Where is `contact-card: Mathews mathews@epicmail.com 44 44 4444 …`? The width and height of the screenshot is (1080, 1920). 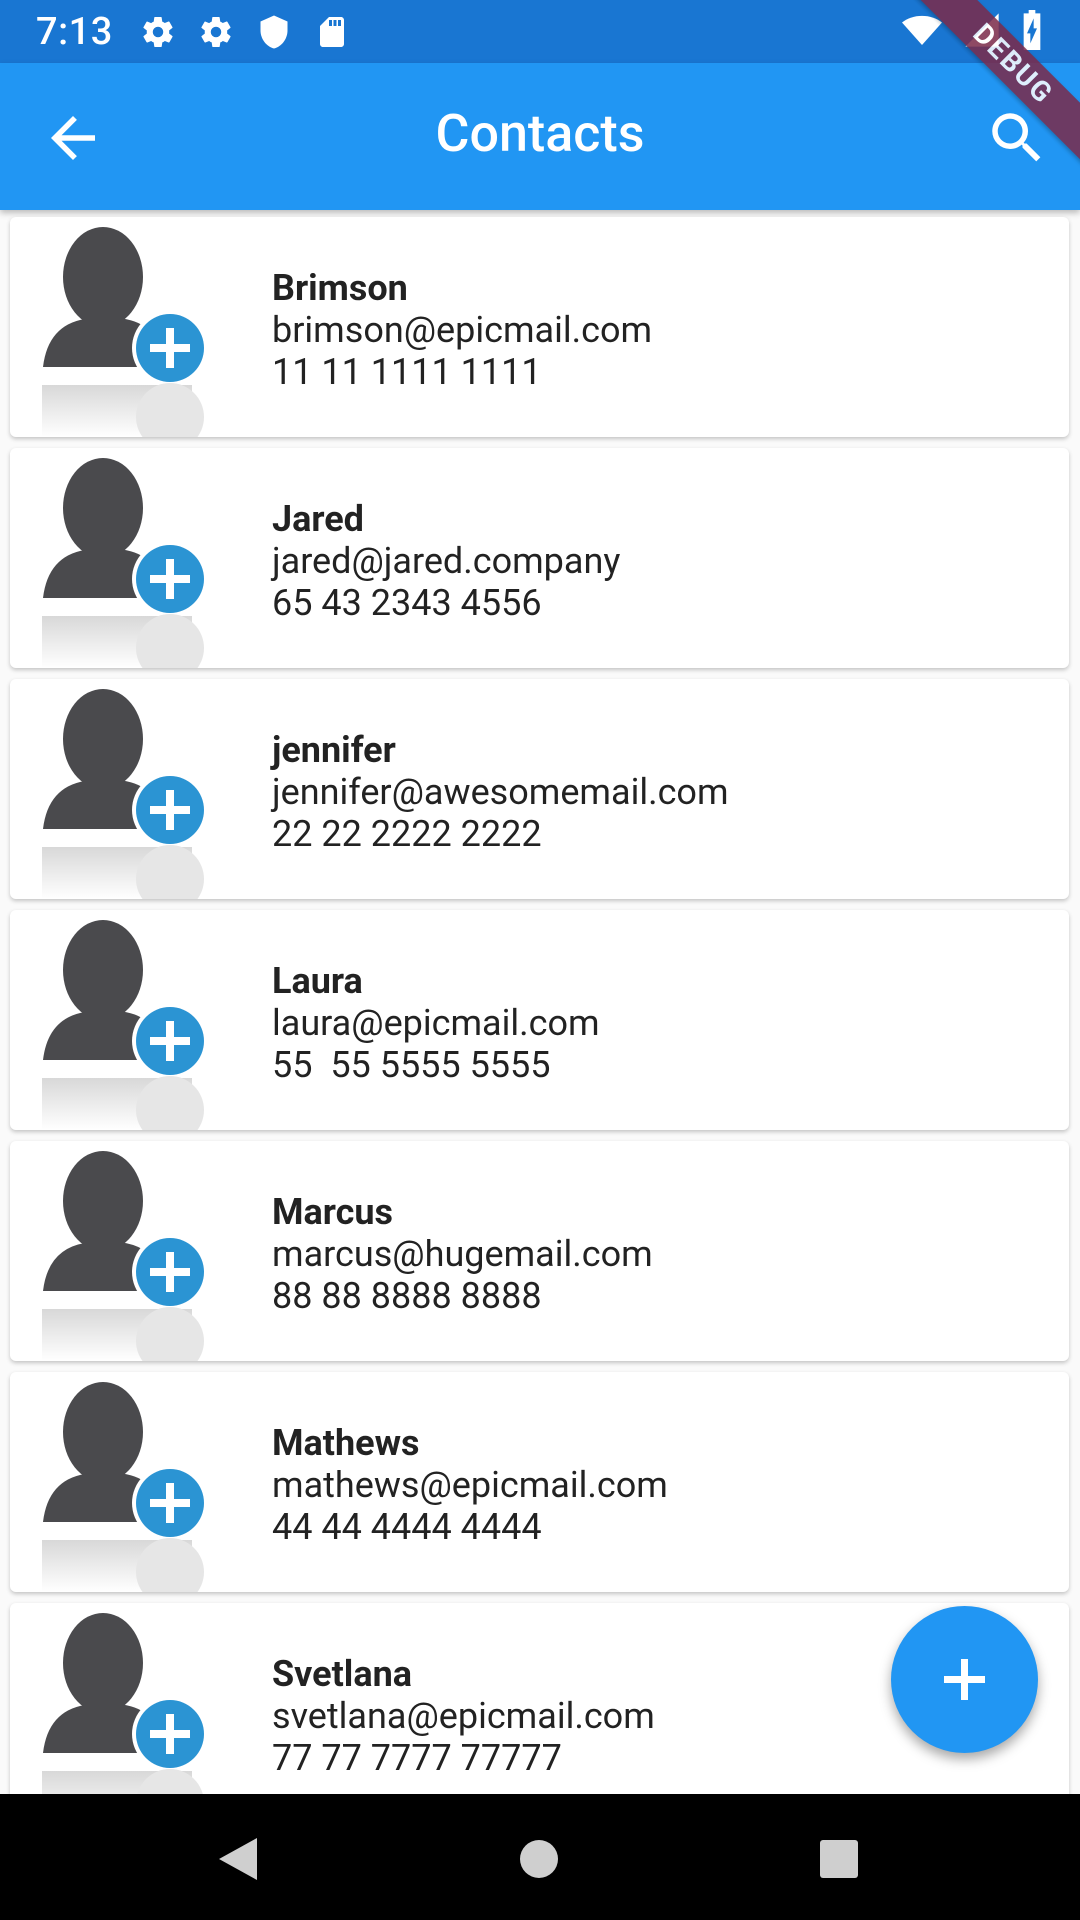 contact-card: Mathews mathews@epicmail.com 44 44 4444 … is located at coordinates (539, 1482).